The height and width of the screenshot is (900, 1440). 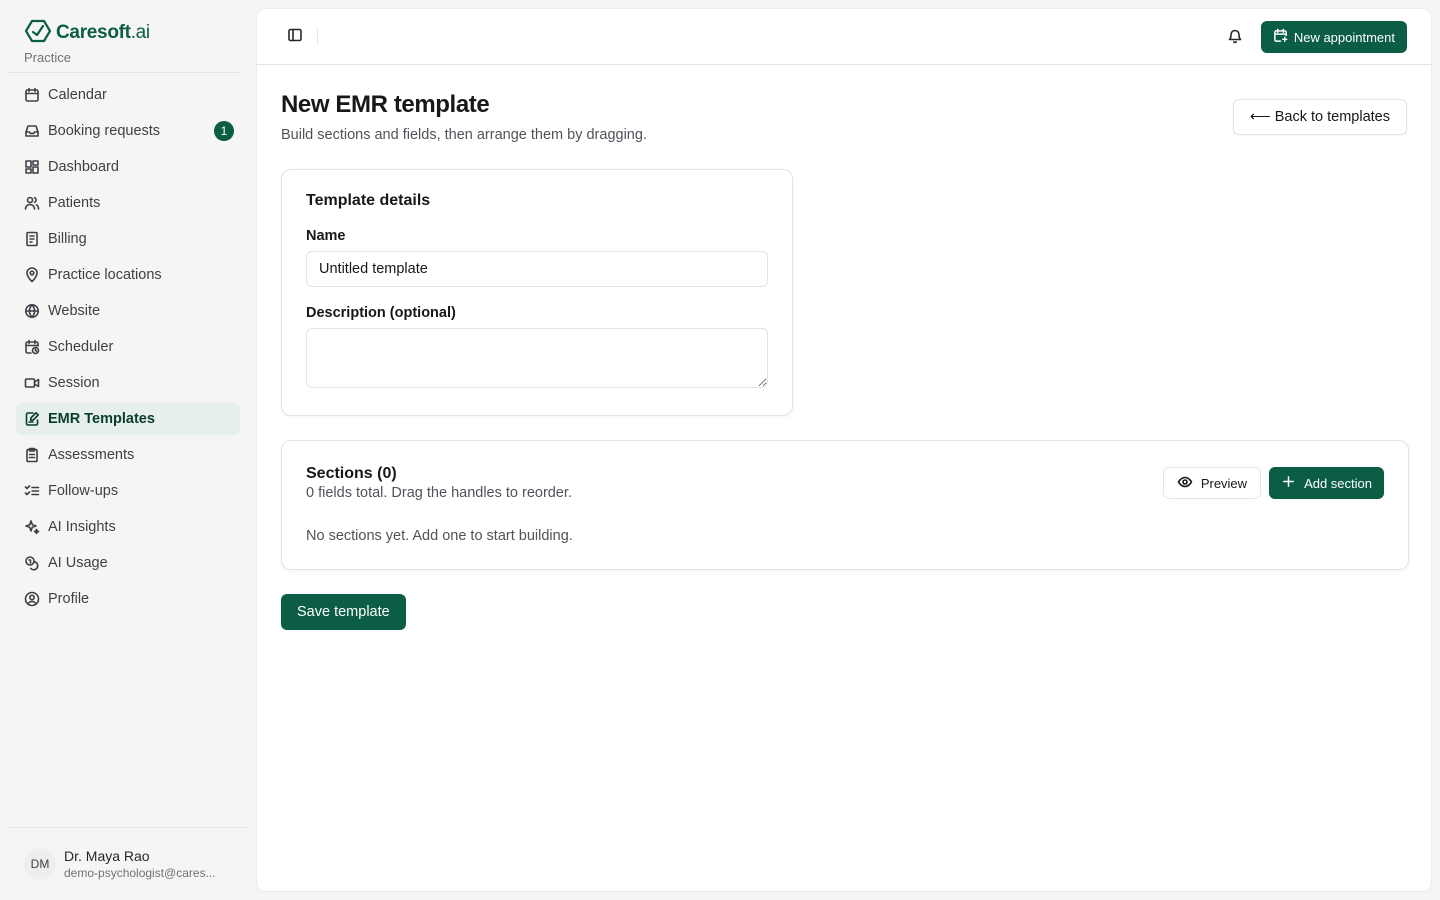 What do you see at coordinates (105, 275) in the screenshot?
I see `sidebar-item-label: Practice locations` at bounding box center [105, 275].